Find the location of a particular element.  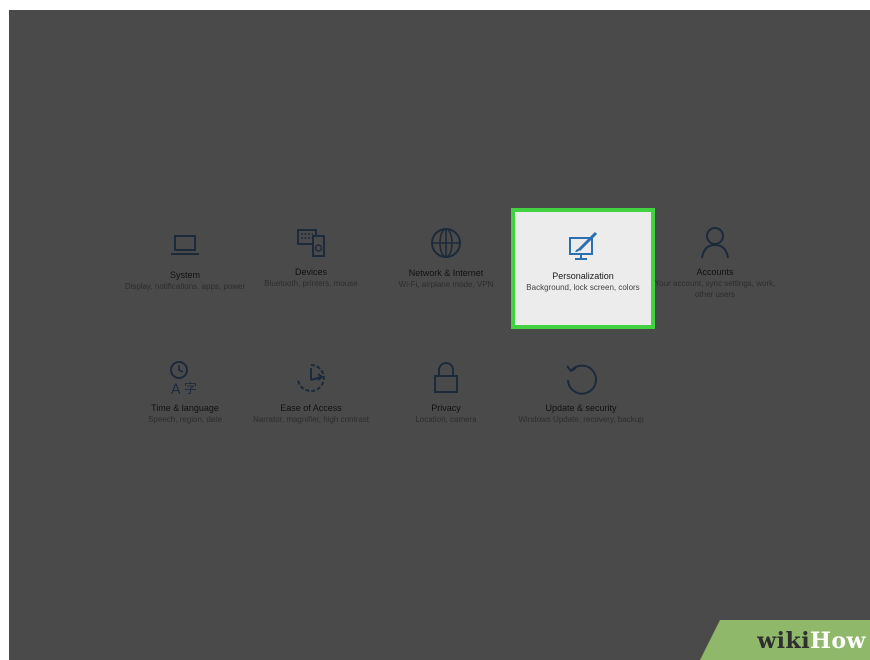

svg-text: A is located at coordinates (176, 390).